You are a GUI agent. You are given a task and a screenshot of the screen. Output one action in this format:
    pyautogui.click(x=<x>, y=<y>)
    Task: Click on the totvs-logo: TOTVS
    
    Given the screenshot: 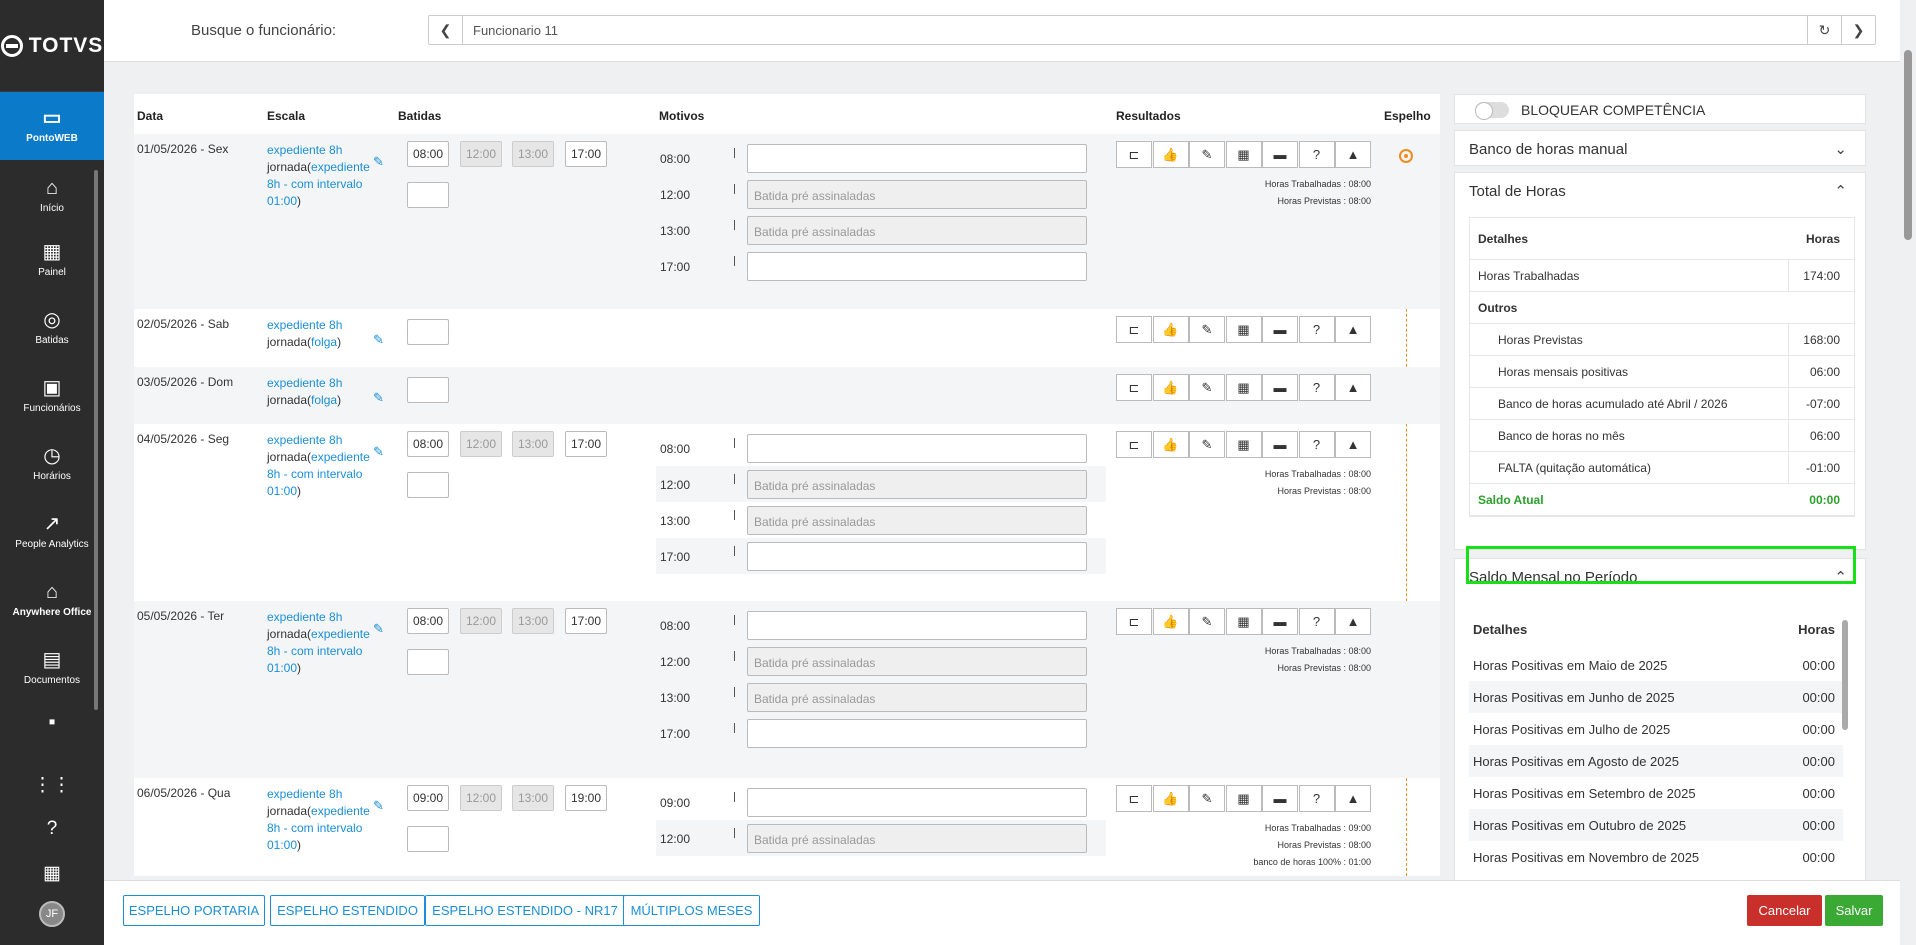 What is the action you would take?
    pyautogui.click(x=52, y=46)
    